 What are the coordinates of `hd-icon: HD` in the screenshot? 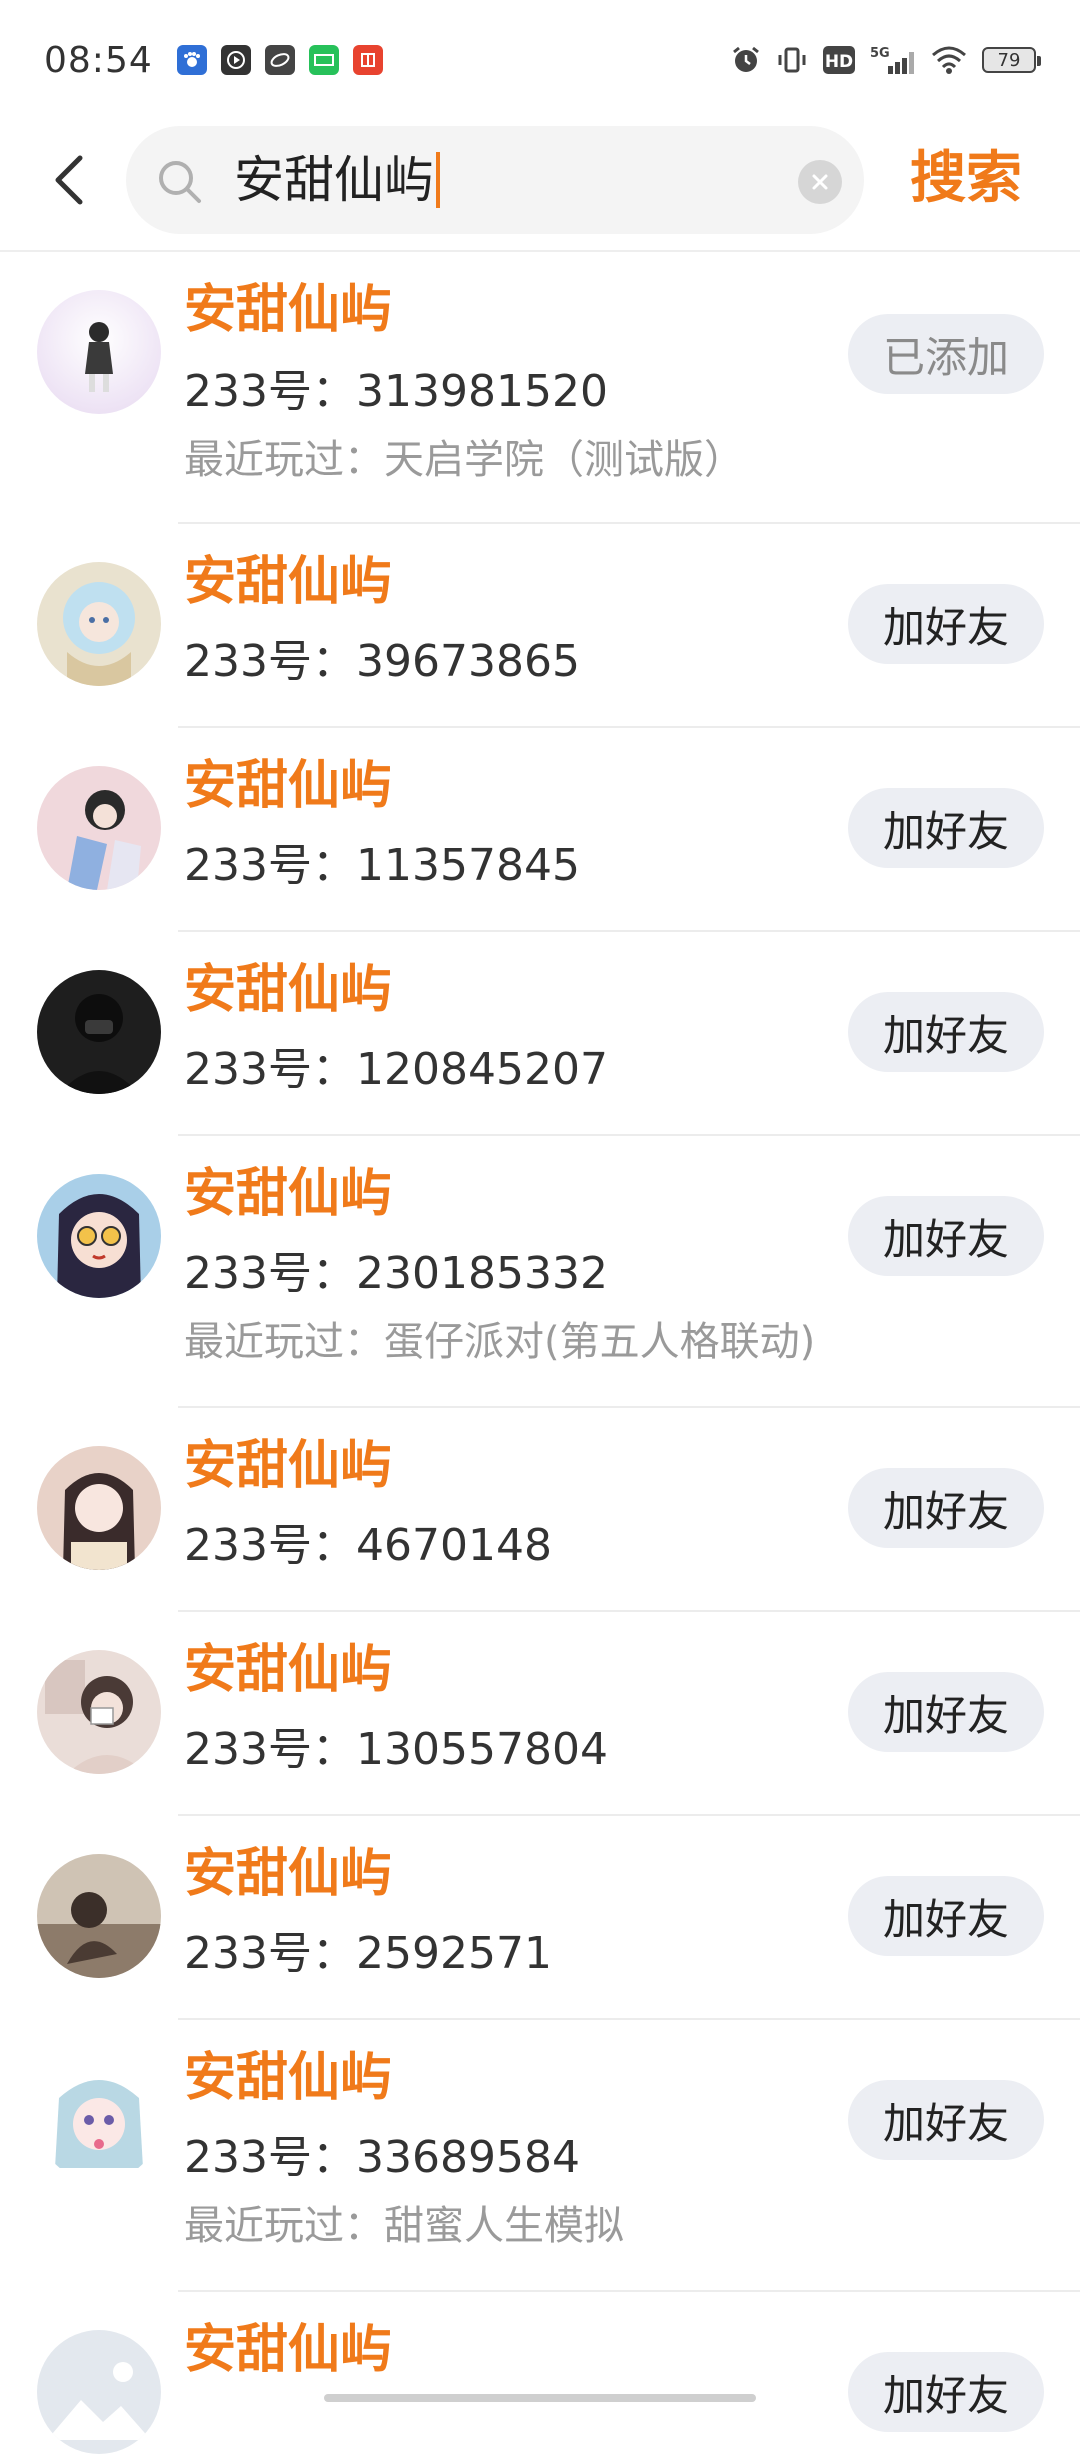 It's located at (839, 60).